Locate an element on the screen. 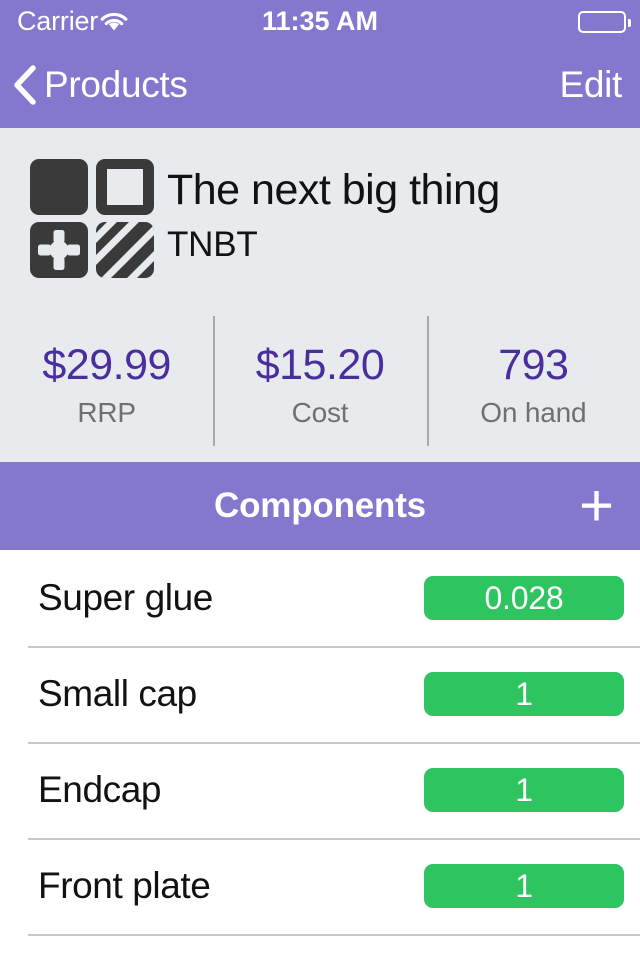 The height and width of the screenshot is (960, 640). stat-value: 793 is located at coordinates (533, 365).